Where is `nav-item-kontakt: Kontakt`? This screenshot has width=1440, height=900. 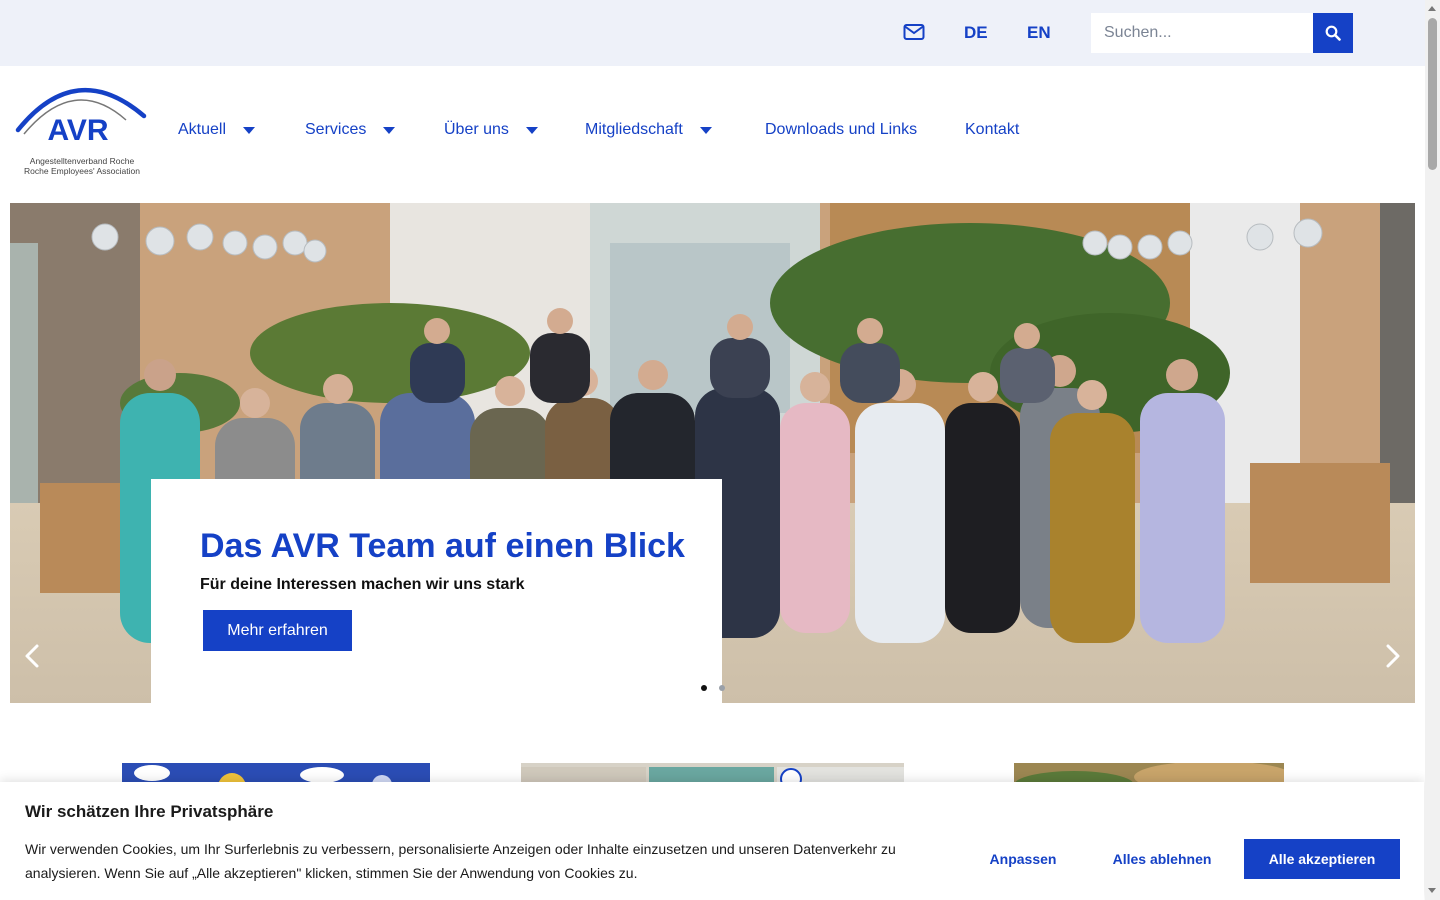
nav-item-kontakt: Kontakt is located at coordinates (992, 130).